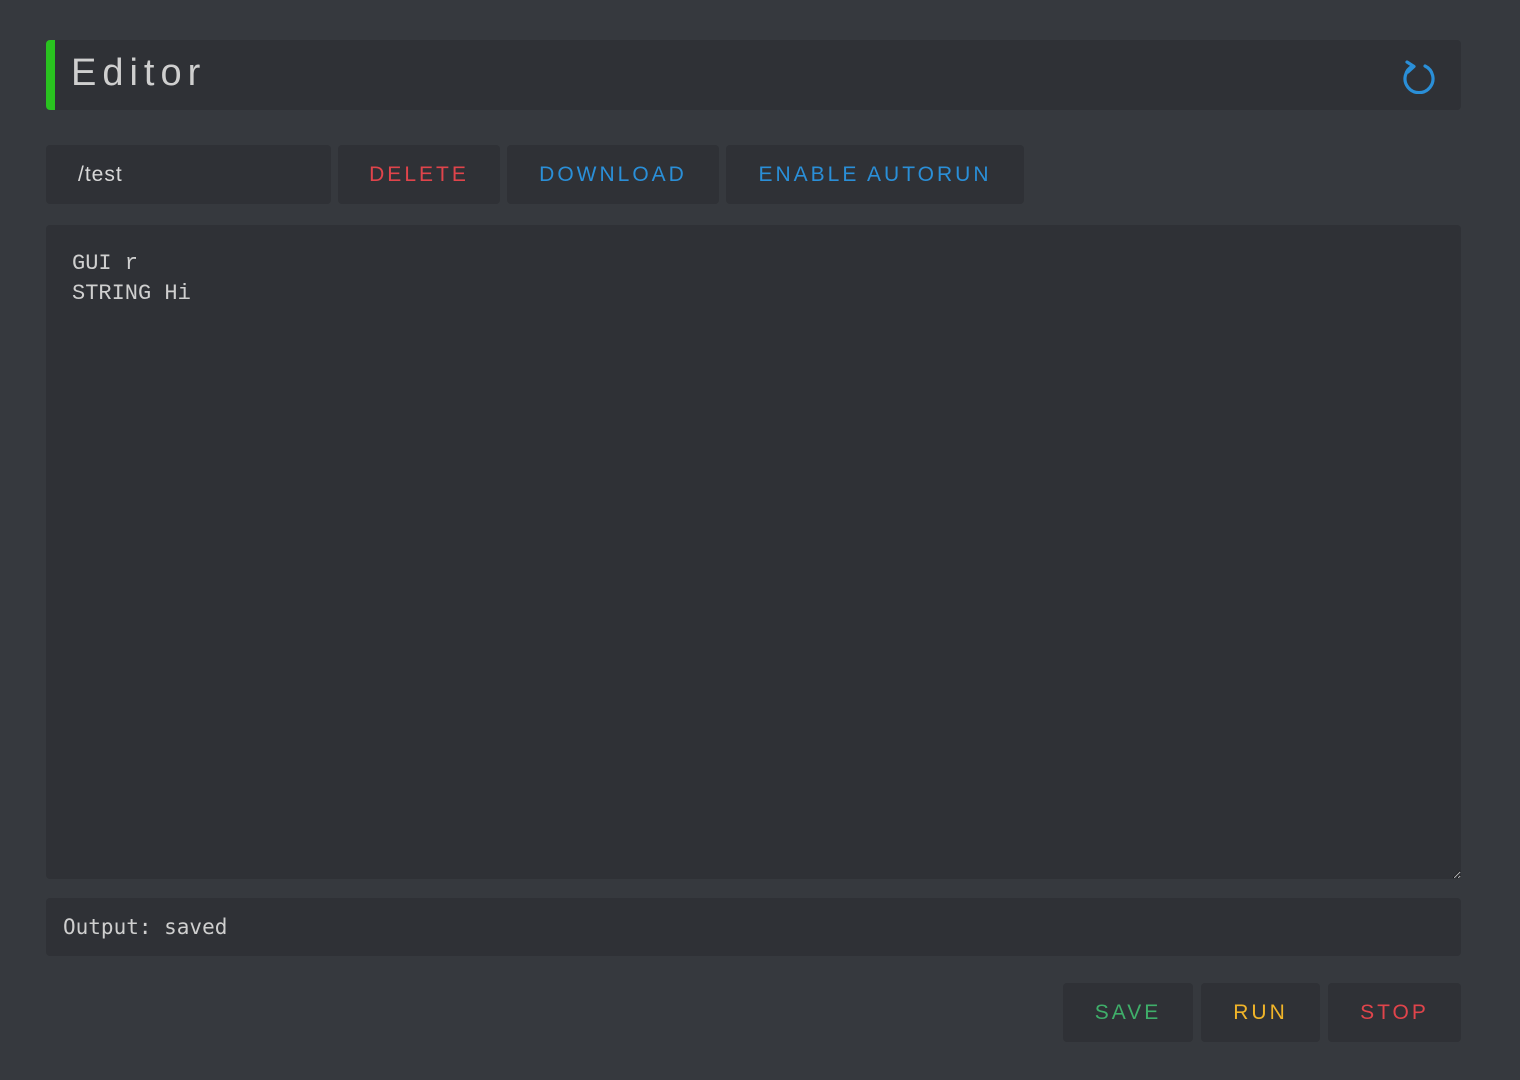 The image size is (1520, 1080). I want to click on save-button: SAVE, so click(1128, 1012).